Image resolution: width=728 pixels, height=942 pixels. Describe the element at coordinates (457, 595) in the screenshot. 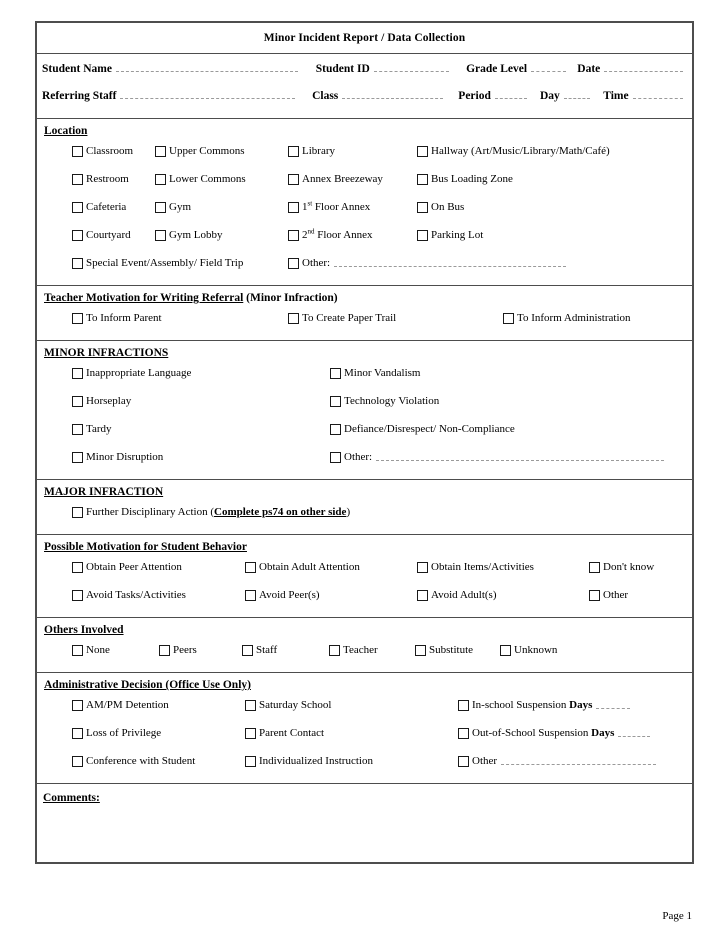

I see `motivation-checkbox-avoid-adults: Avoid Adult(s)` at that location.